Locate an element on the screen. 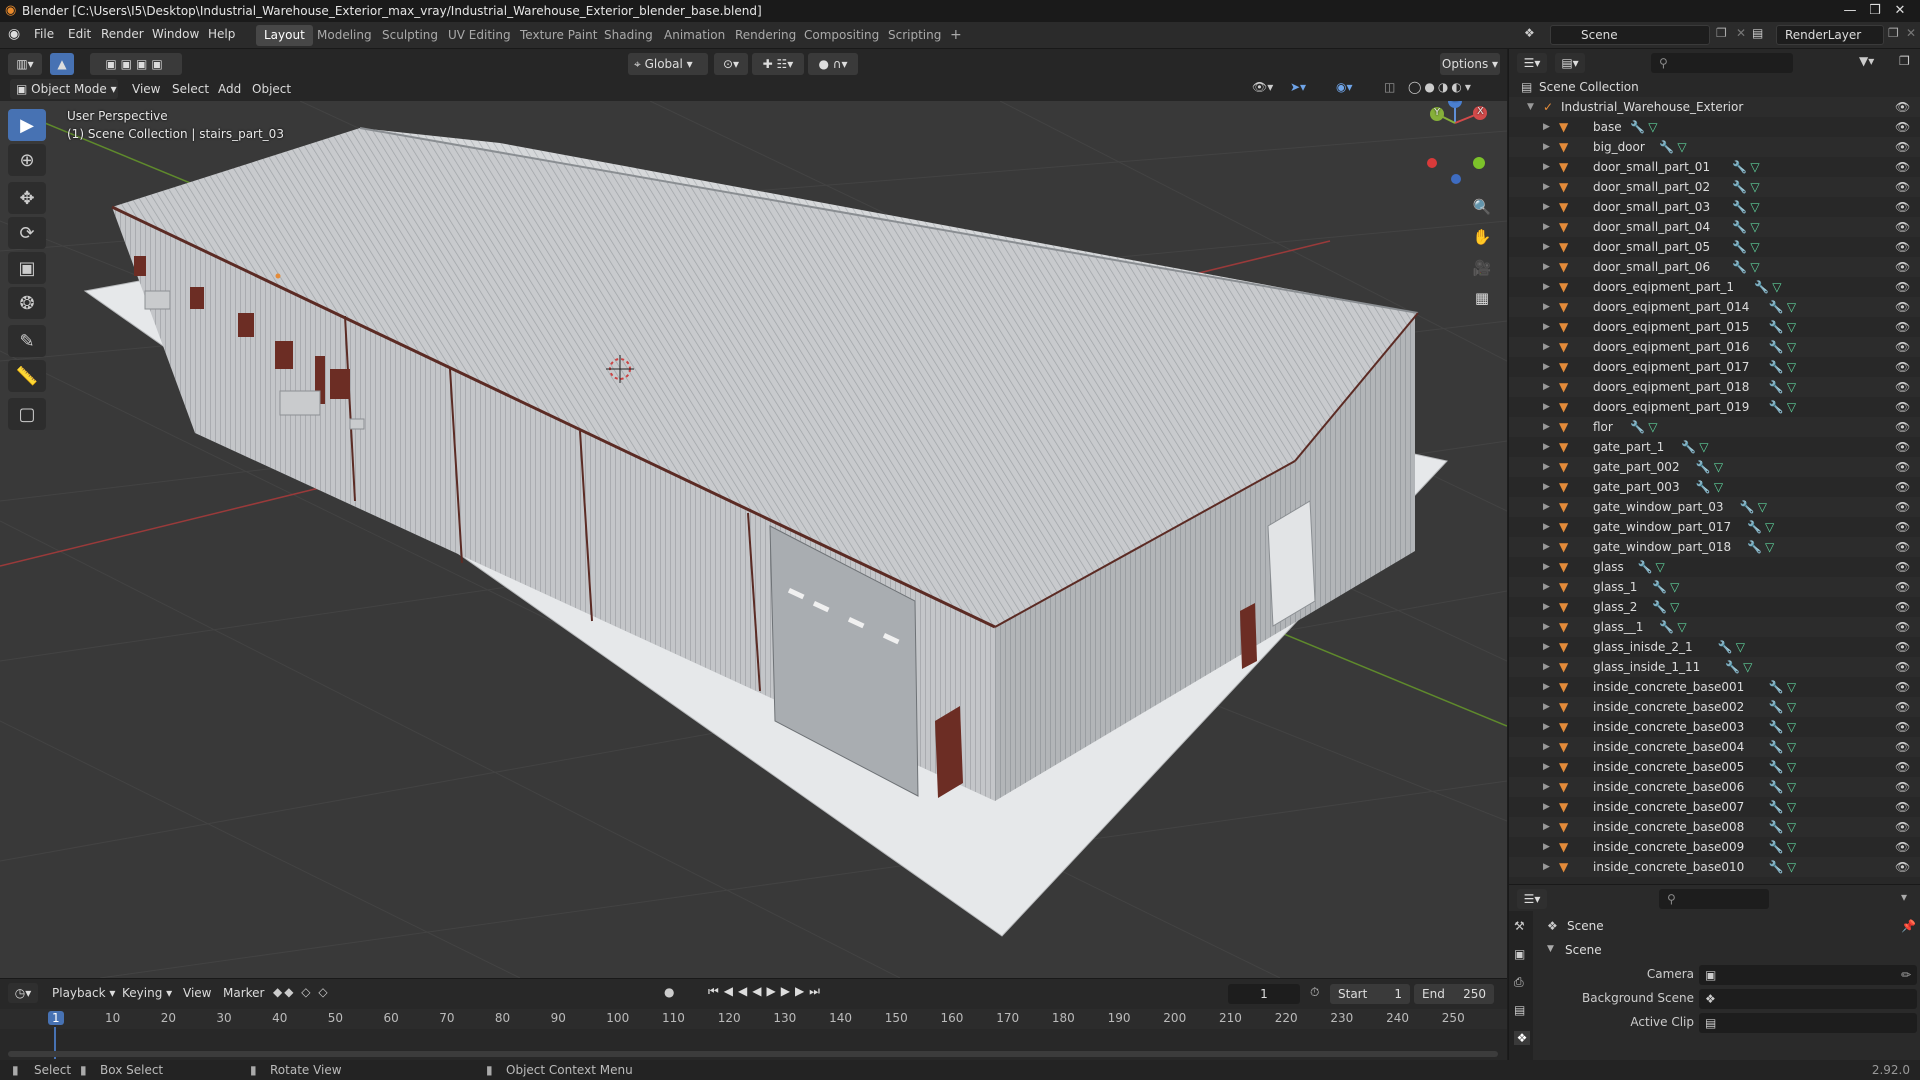 This screenshot has width=1920, height=1080. pin-icon: 📌 is located at coordinates (1908, 926).